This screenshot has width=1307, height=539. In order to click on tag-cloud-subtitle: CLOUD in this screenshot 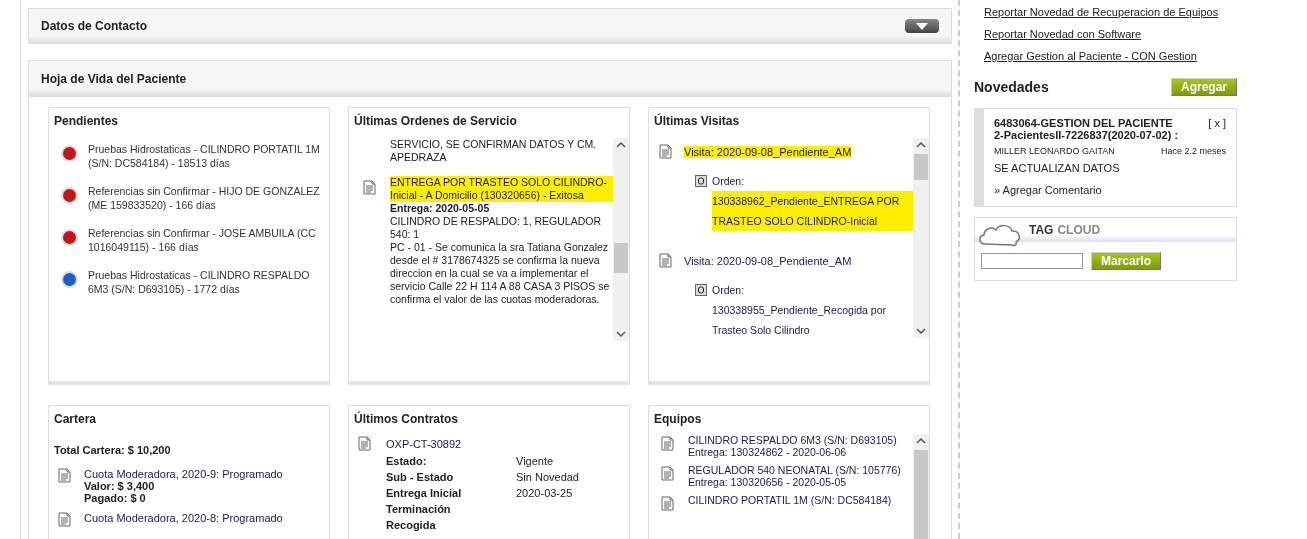, I will do `click(1079, 230)`.